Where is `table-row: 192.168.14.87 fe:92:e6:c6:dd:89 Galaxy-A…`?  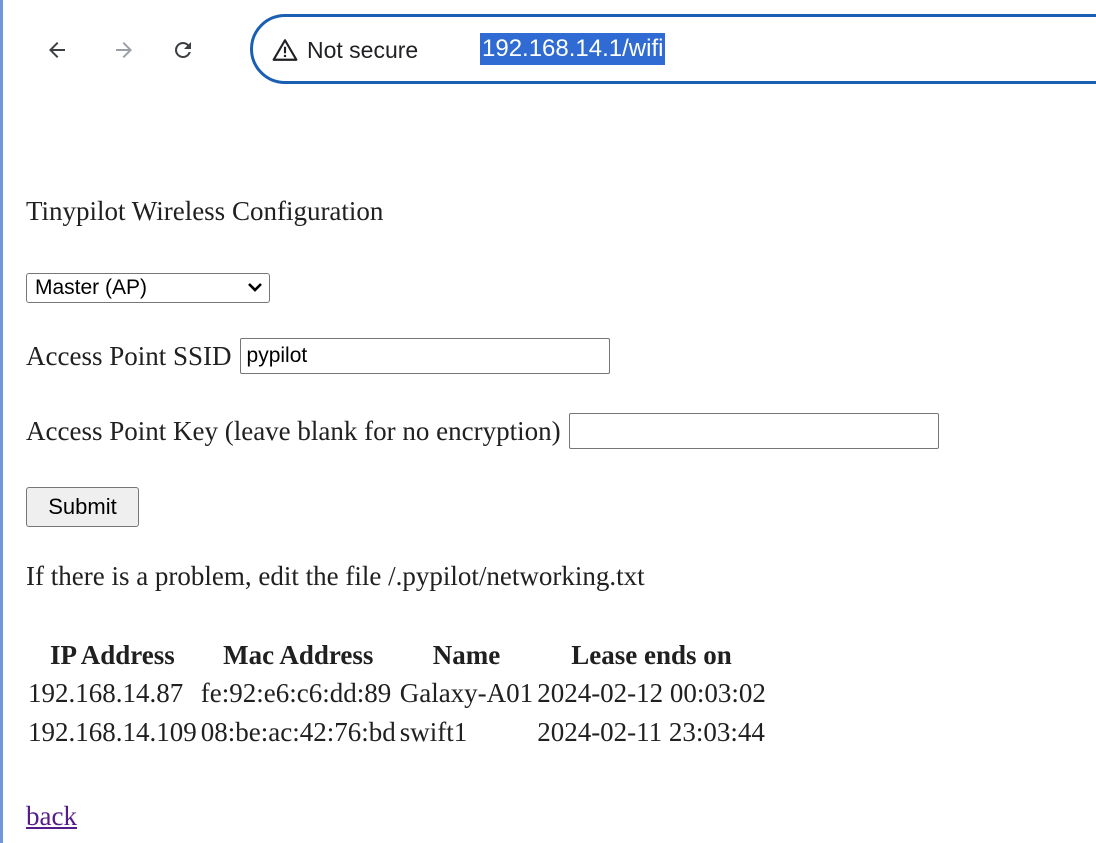 table-row: 192.168.14.87 fe:92:e6:c6:dd:89 Galaxy-A… is located at coordinates (397, 693).